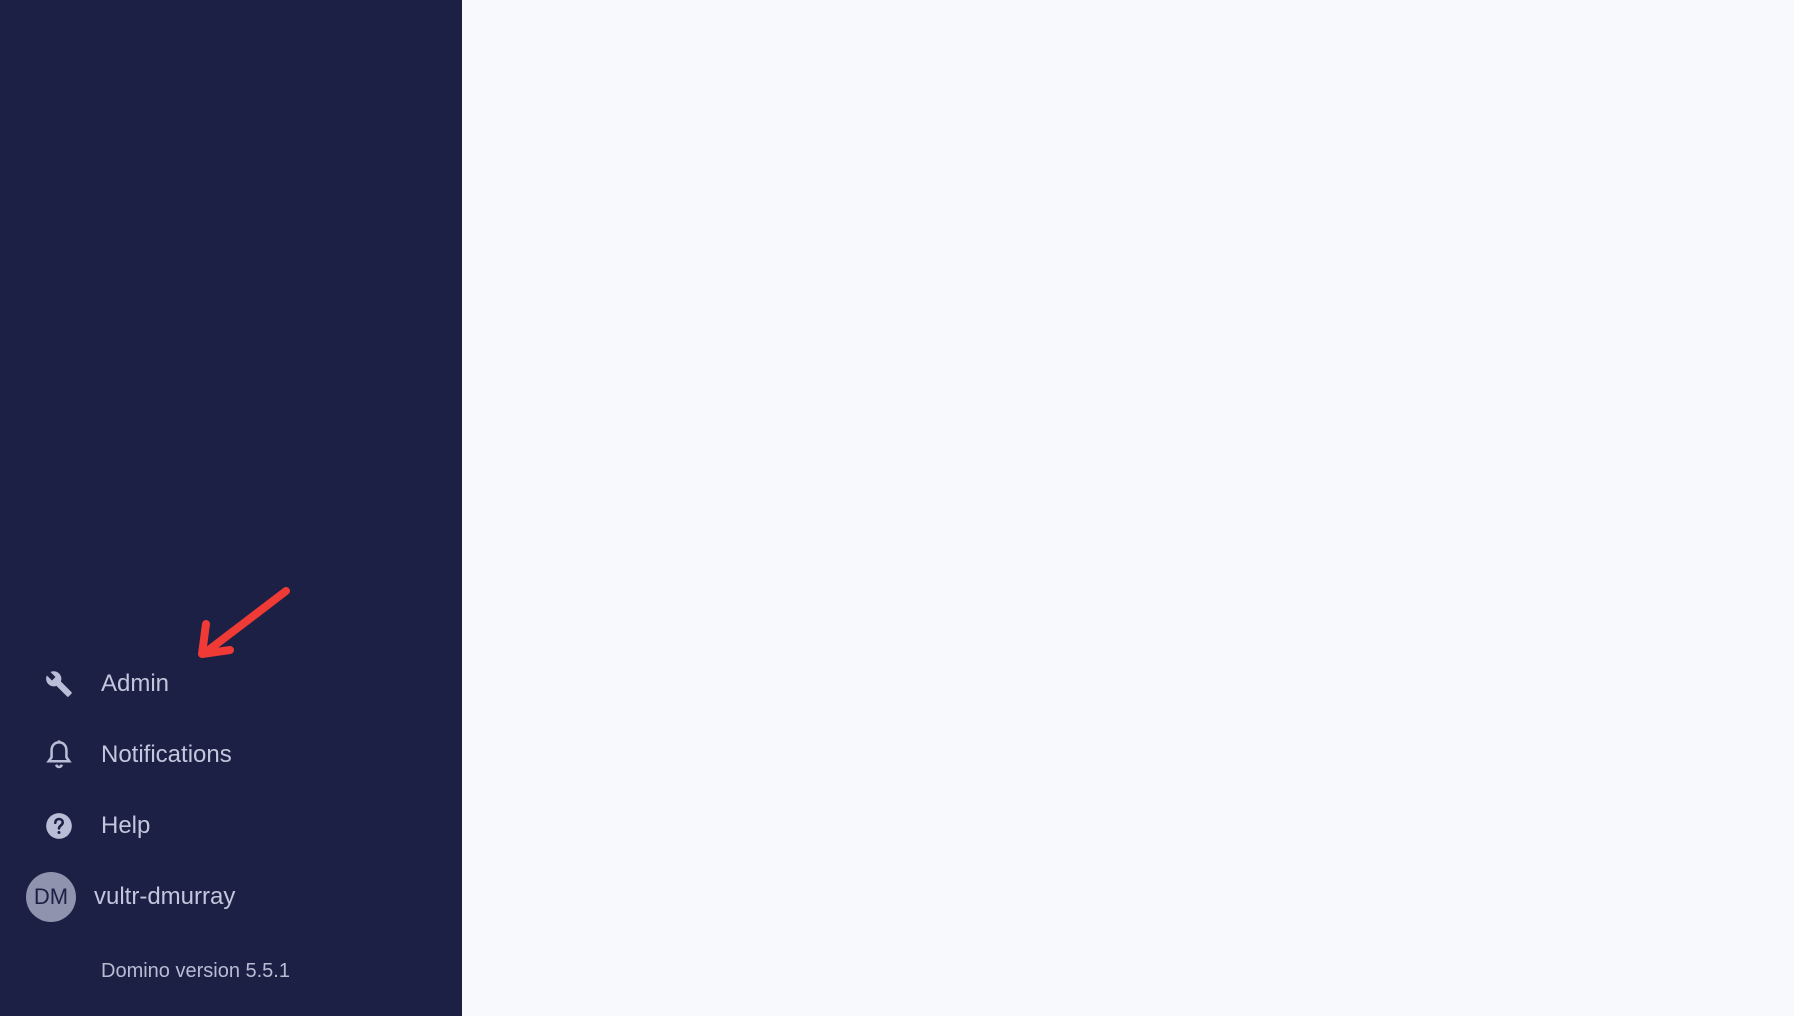 This screenshot has height=1016, width=1794. I want to click on user-name: vultr-dmurray, so click(165, 896).